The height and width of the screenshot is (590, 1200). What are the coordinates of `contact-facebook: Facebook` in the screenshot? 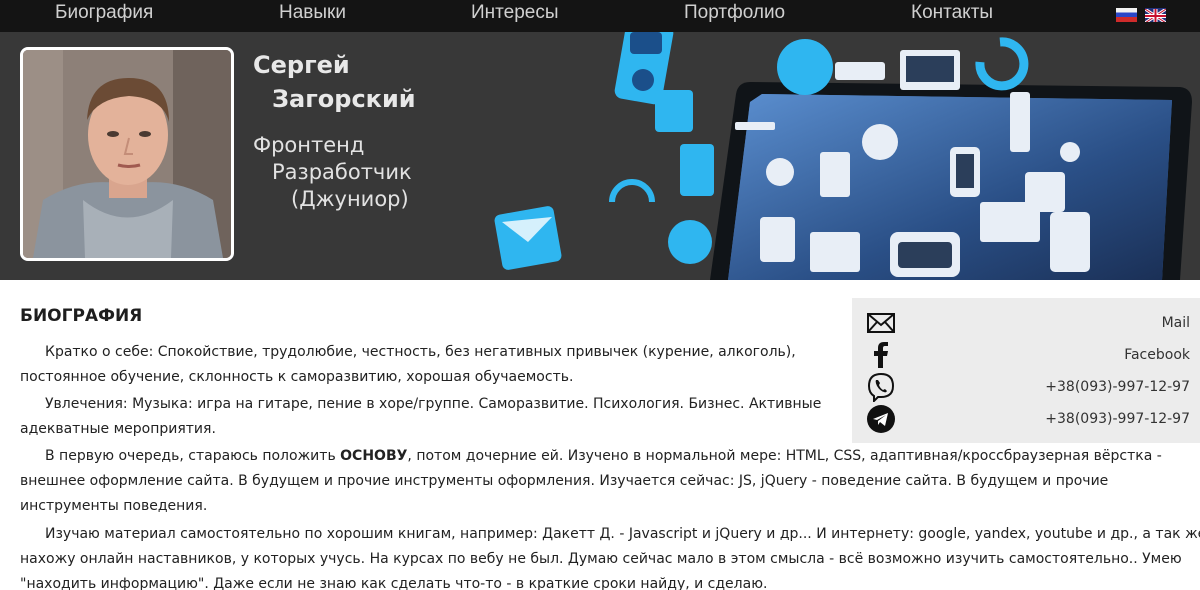 It's located at (1026, 355).